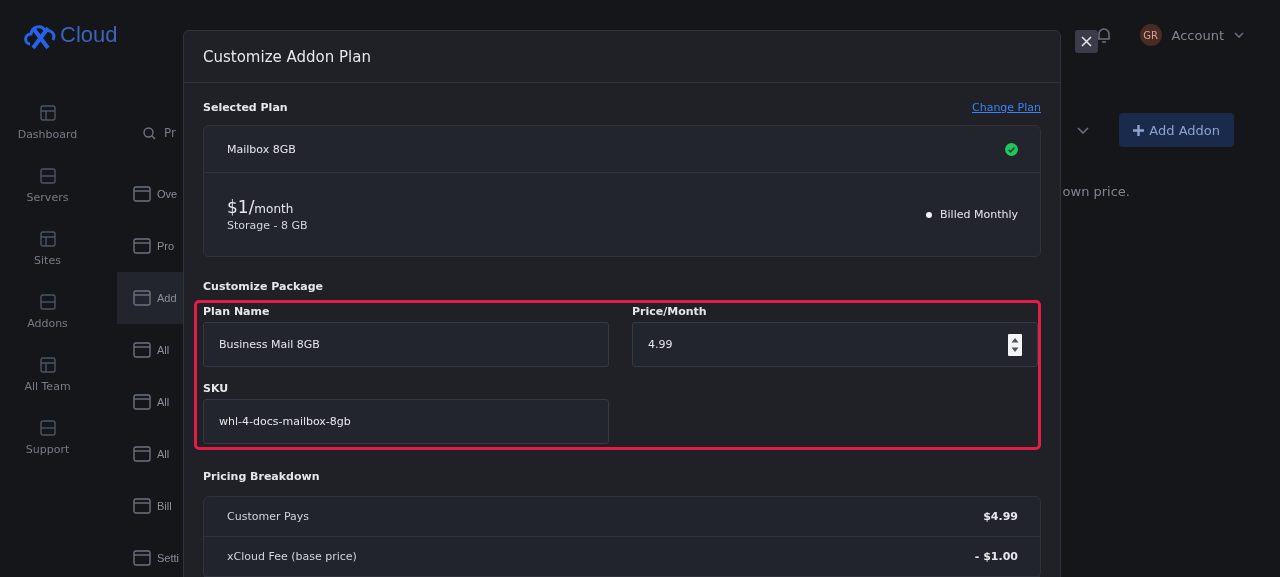 This screenshot has width=1280, height=577. I want to click on field-label: Plan Name, so click(237, 311).